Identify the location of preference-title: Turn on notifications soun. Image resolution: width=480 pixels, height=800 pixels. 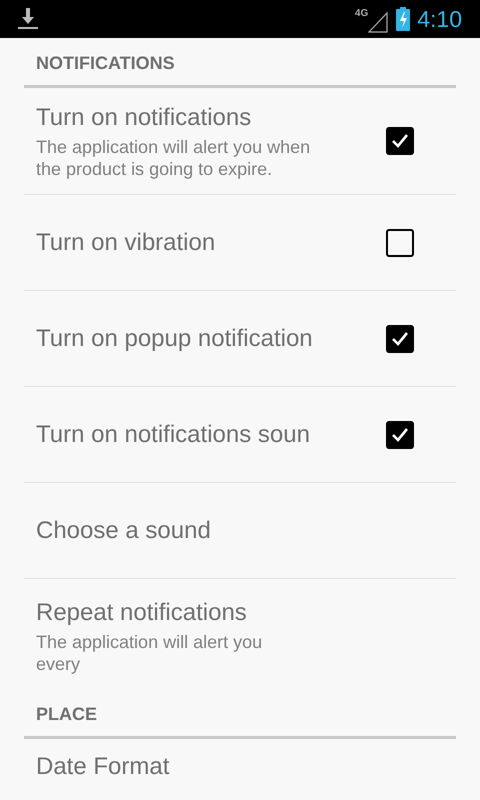
(173, 435).